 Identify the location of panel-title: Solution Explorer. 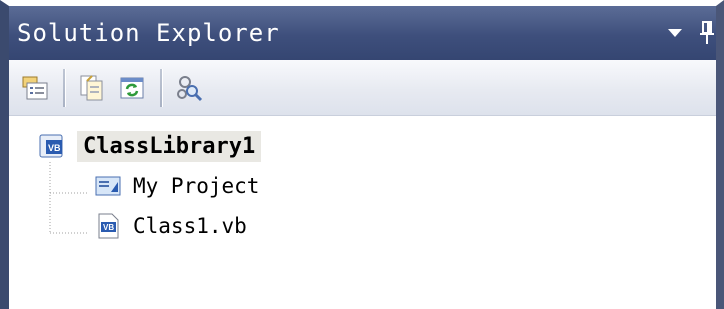
(148, 33).